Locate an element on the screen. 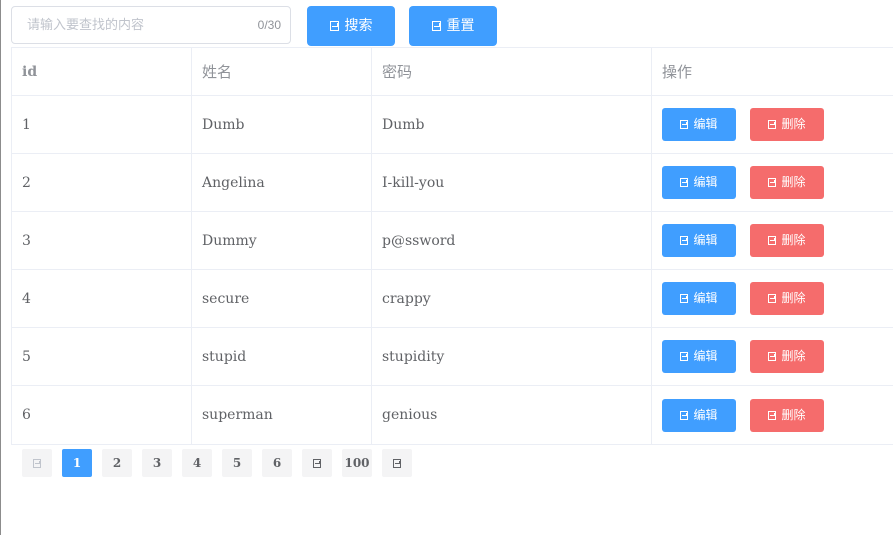  search-field: 0/30 is located at coordinates (151, 25).